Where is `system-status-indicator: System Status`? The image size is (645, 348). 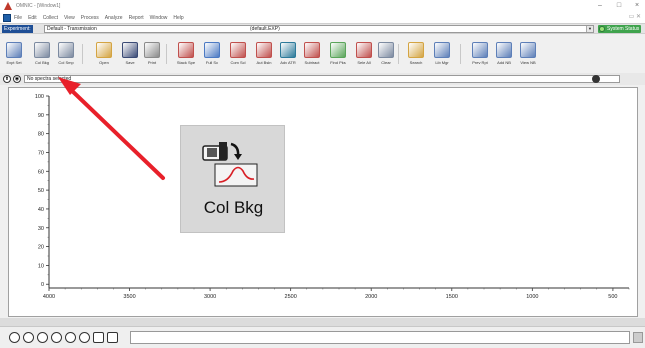 system-status-indicator: System Status is located at coordinates (620, 29).